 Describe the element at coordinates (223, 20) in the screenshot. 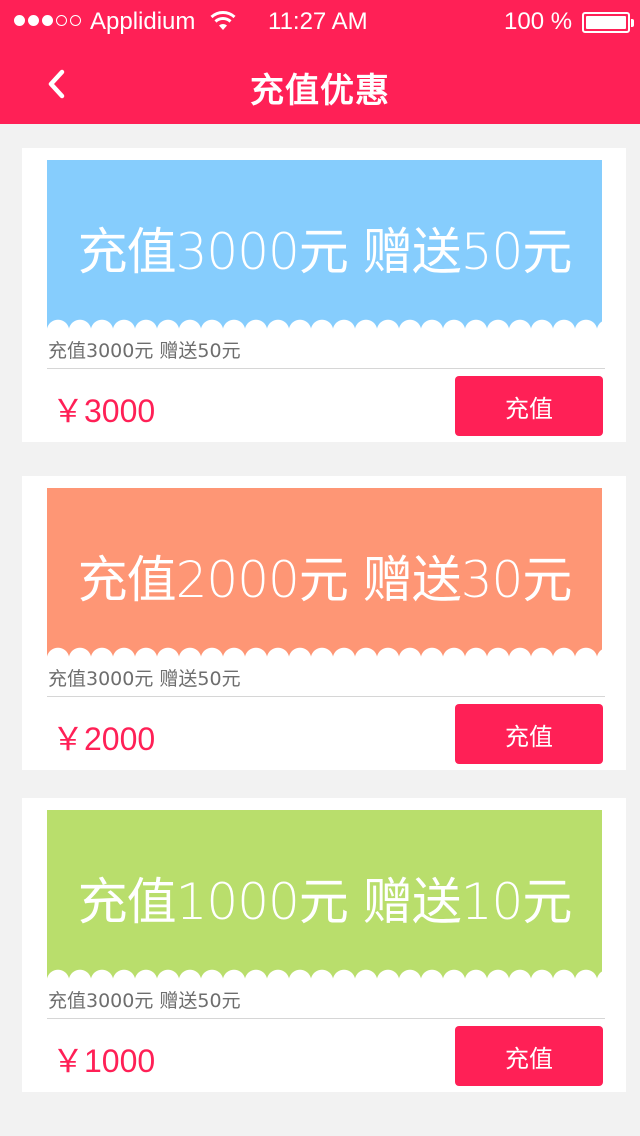

I see `wifi-icon` at that location.